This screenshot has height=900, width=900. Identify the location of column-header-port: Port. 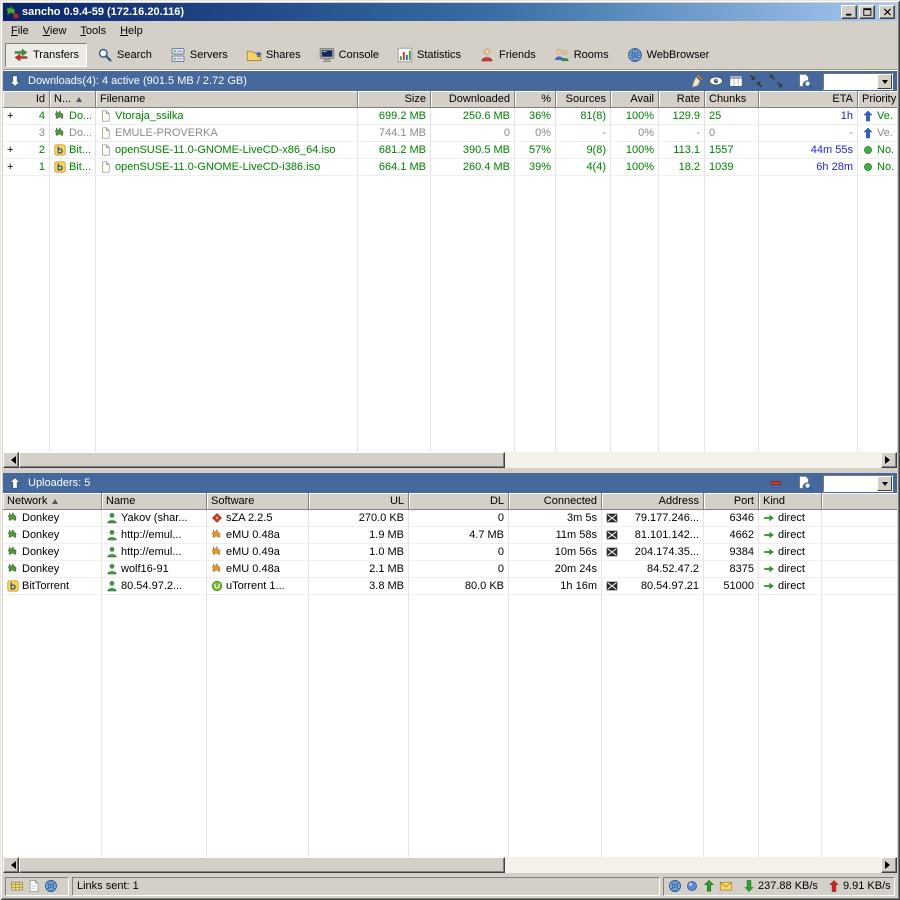
(731, 501).